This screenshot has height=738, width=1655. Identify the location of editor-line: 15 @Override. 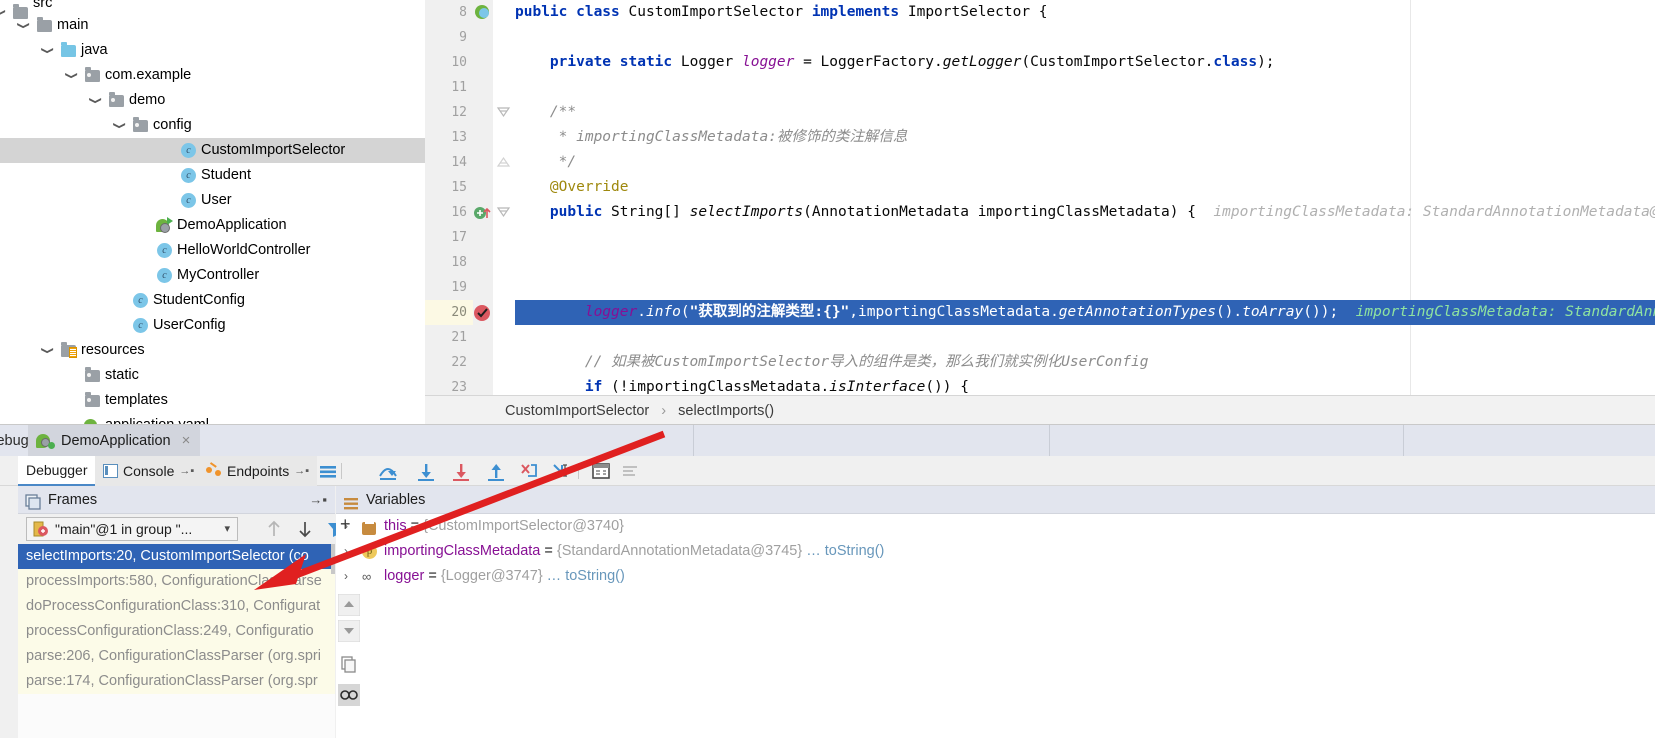
(1040, 187).